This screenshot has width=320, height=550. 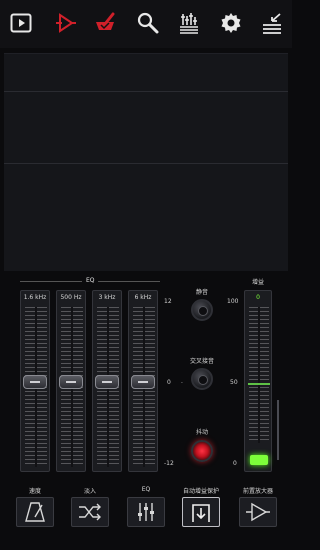 I want to click on gain-value: 0, so click(x=258, y=297).